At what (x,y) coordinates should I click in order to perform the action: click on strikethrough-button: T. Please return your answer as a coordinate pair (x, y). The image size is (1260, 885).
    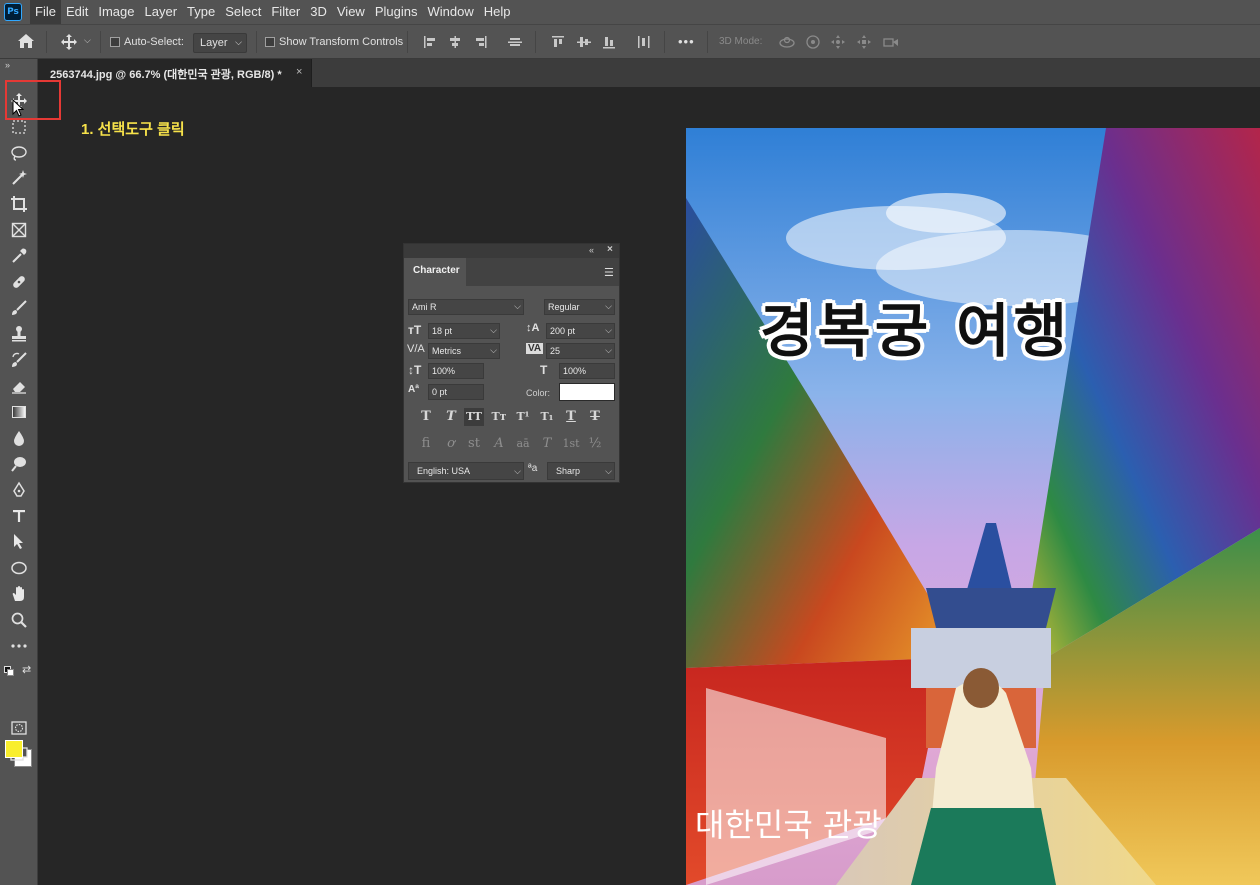
    Looking at the image, I should click on (595, 417).